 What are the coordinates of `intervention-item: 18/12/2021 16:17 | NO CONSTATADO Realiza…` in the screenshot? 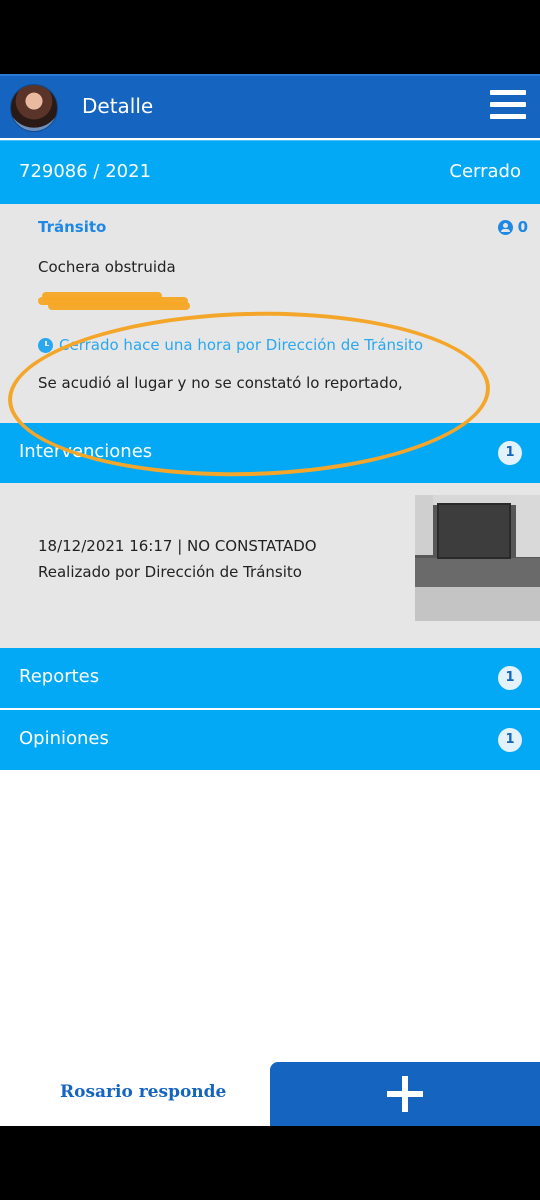 It's located at (270, 565).